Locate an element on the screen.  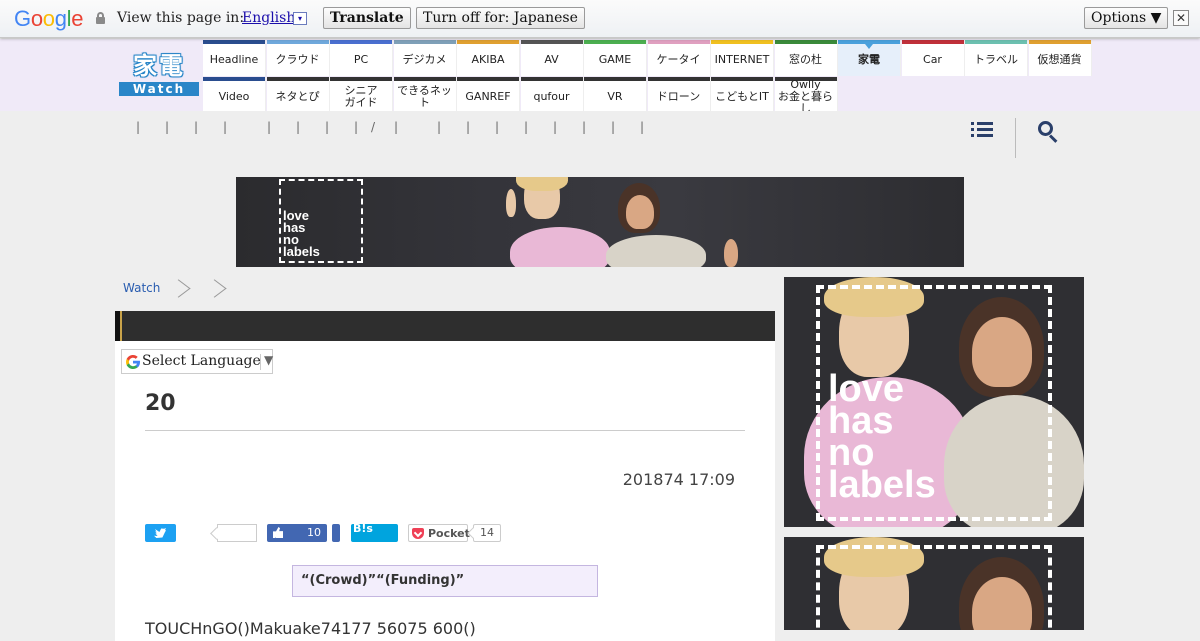
nav-item: Car is located at coordinates (933, 58).